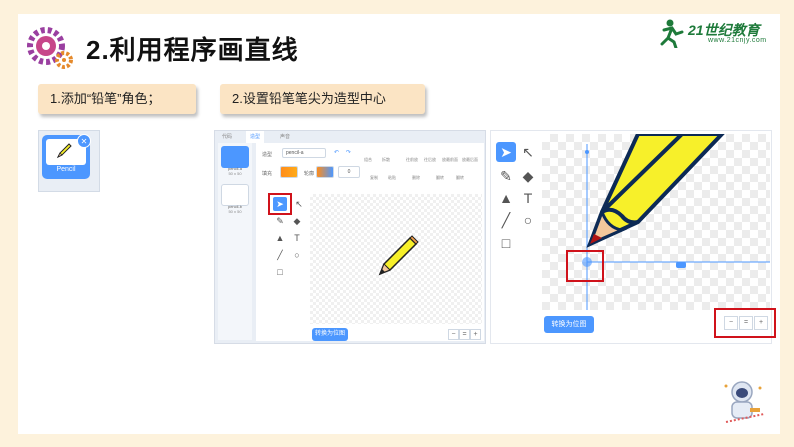 This screenshot has height=447, width=794. I want to click on costume-name-input: pencil-a, so click(304, 153).